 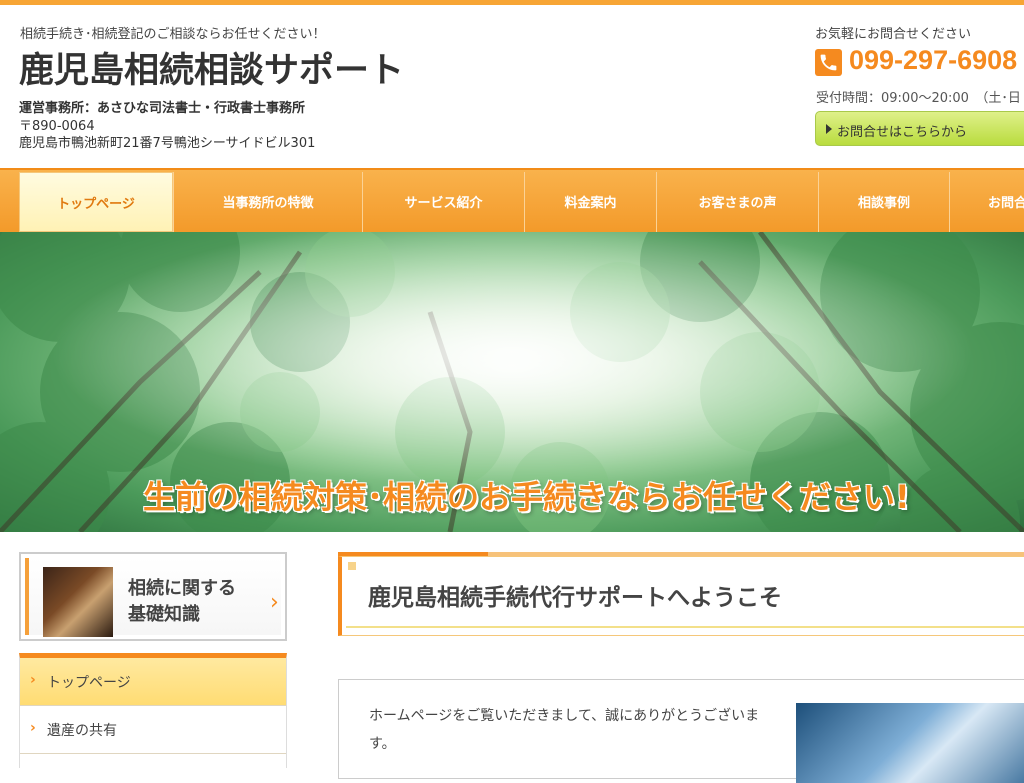 What do you see at coordinates (153, 682) in the screenshot?
I see `sidebar-item-top: › トップページ` at bounding box center [153, 682].